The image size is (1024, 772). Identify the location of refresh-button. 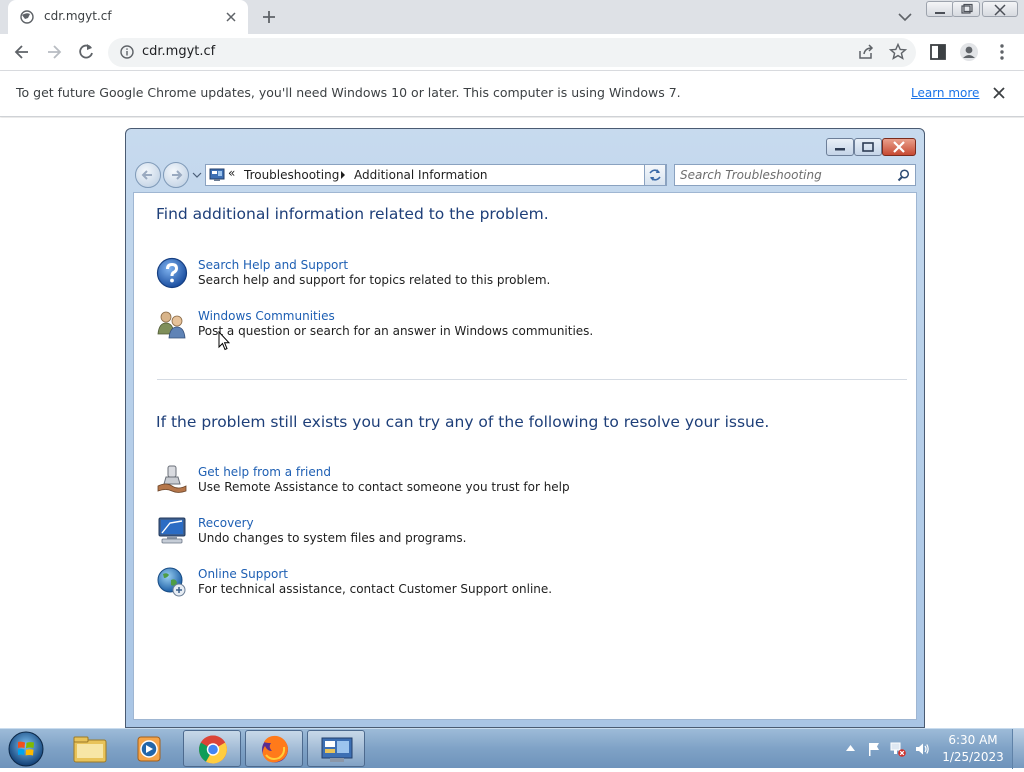
(655, 175).